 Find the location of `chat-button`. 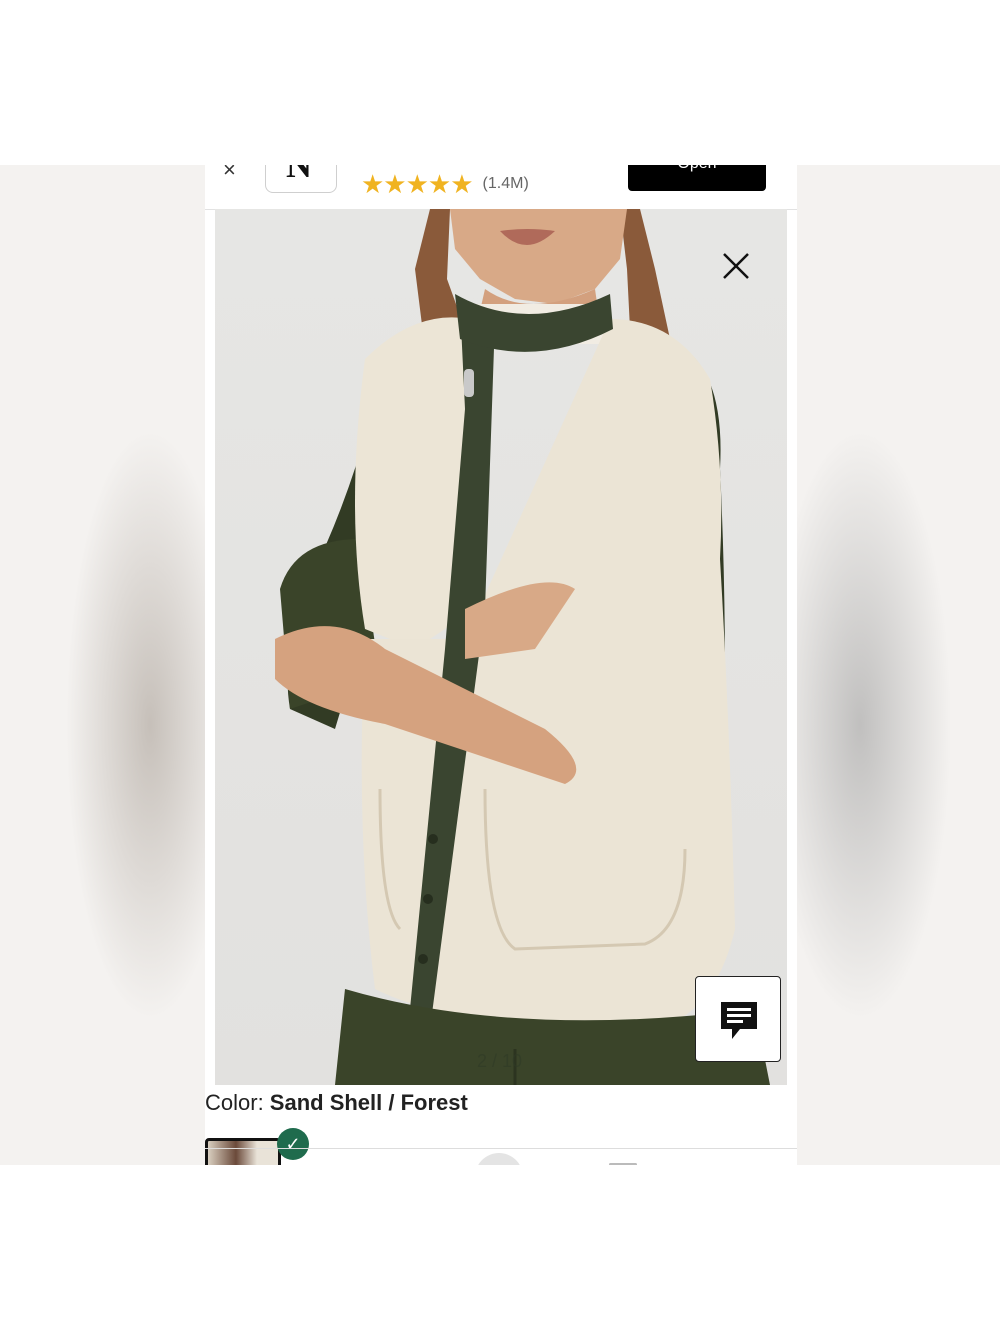

chat-button is located at coordinates (738, 1019).